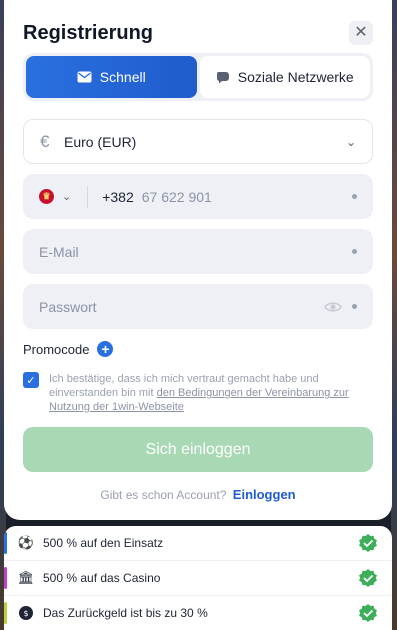 Image resolution: width=397 pixels, height=630 pixels. Describe the element at coordinates (102, 578) in the screenshot. I see `bonus-text: 500 % auf das Casino` at that location.